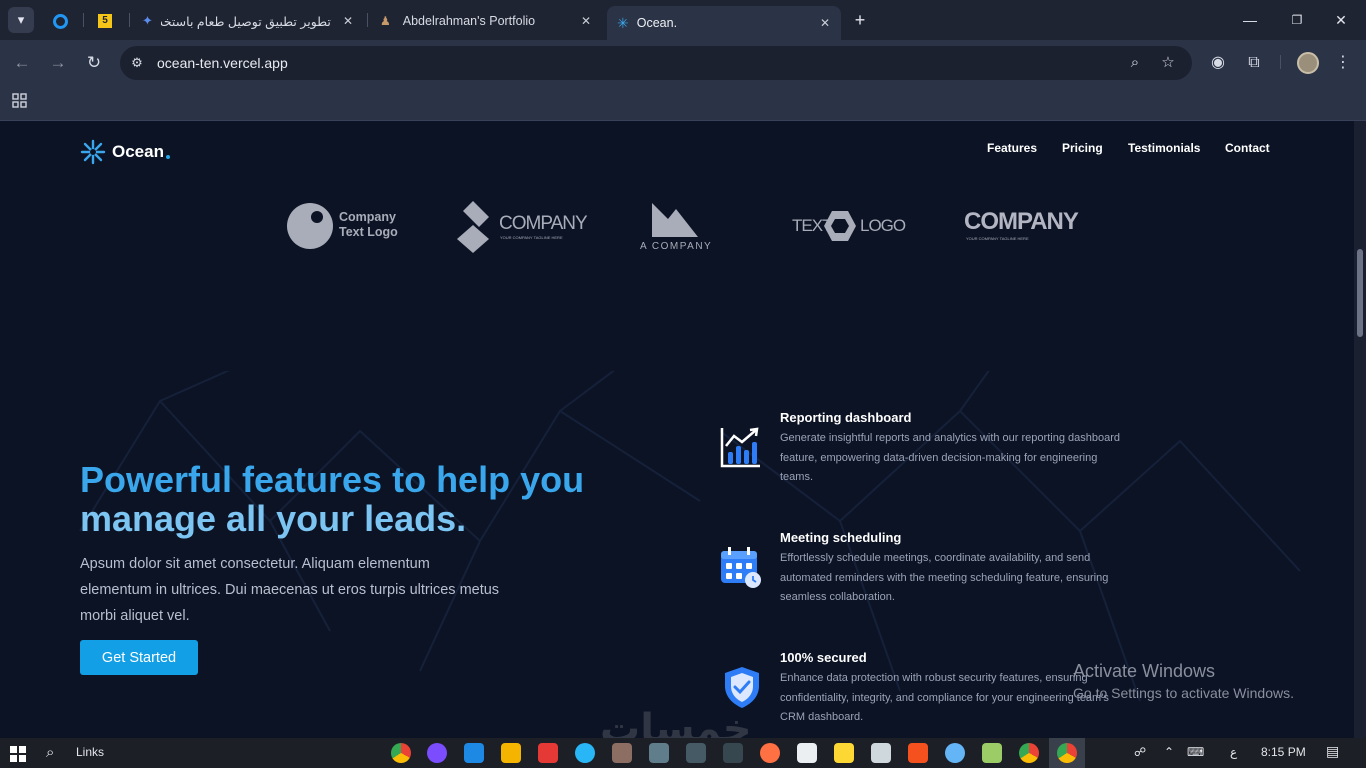 This screenshot has height=768, width=1366. I want to click on circle-icon, so click(60, 21).